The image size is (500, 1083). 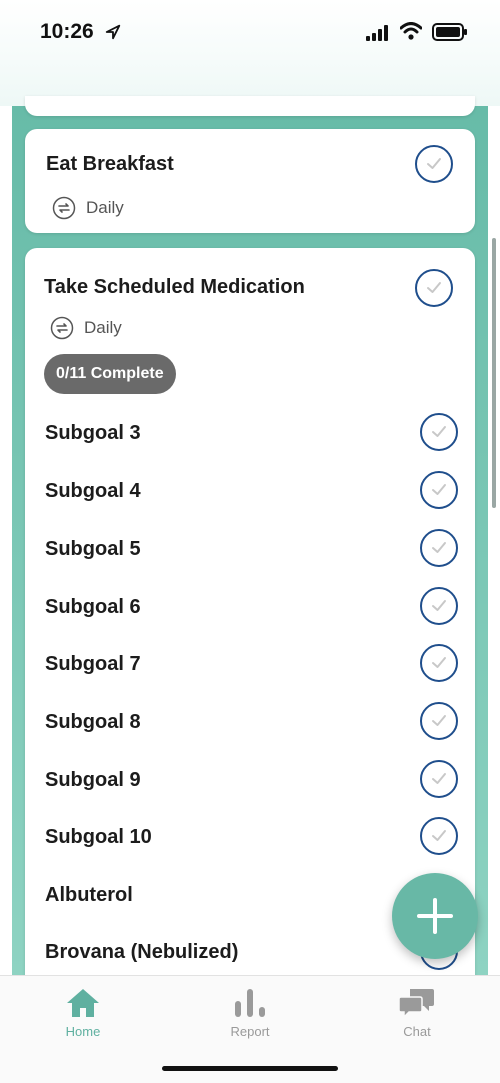 I want to click on tab-chat: Chat, so click(x=417, y=1011).